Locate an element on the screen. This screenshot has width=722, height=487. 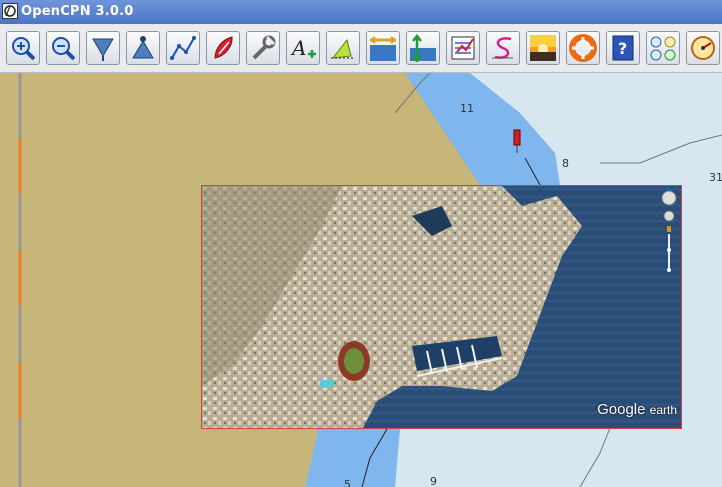
ais-button is located at coordinates (343, 48).